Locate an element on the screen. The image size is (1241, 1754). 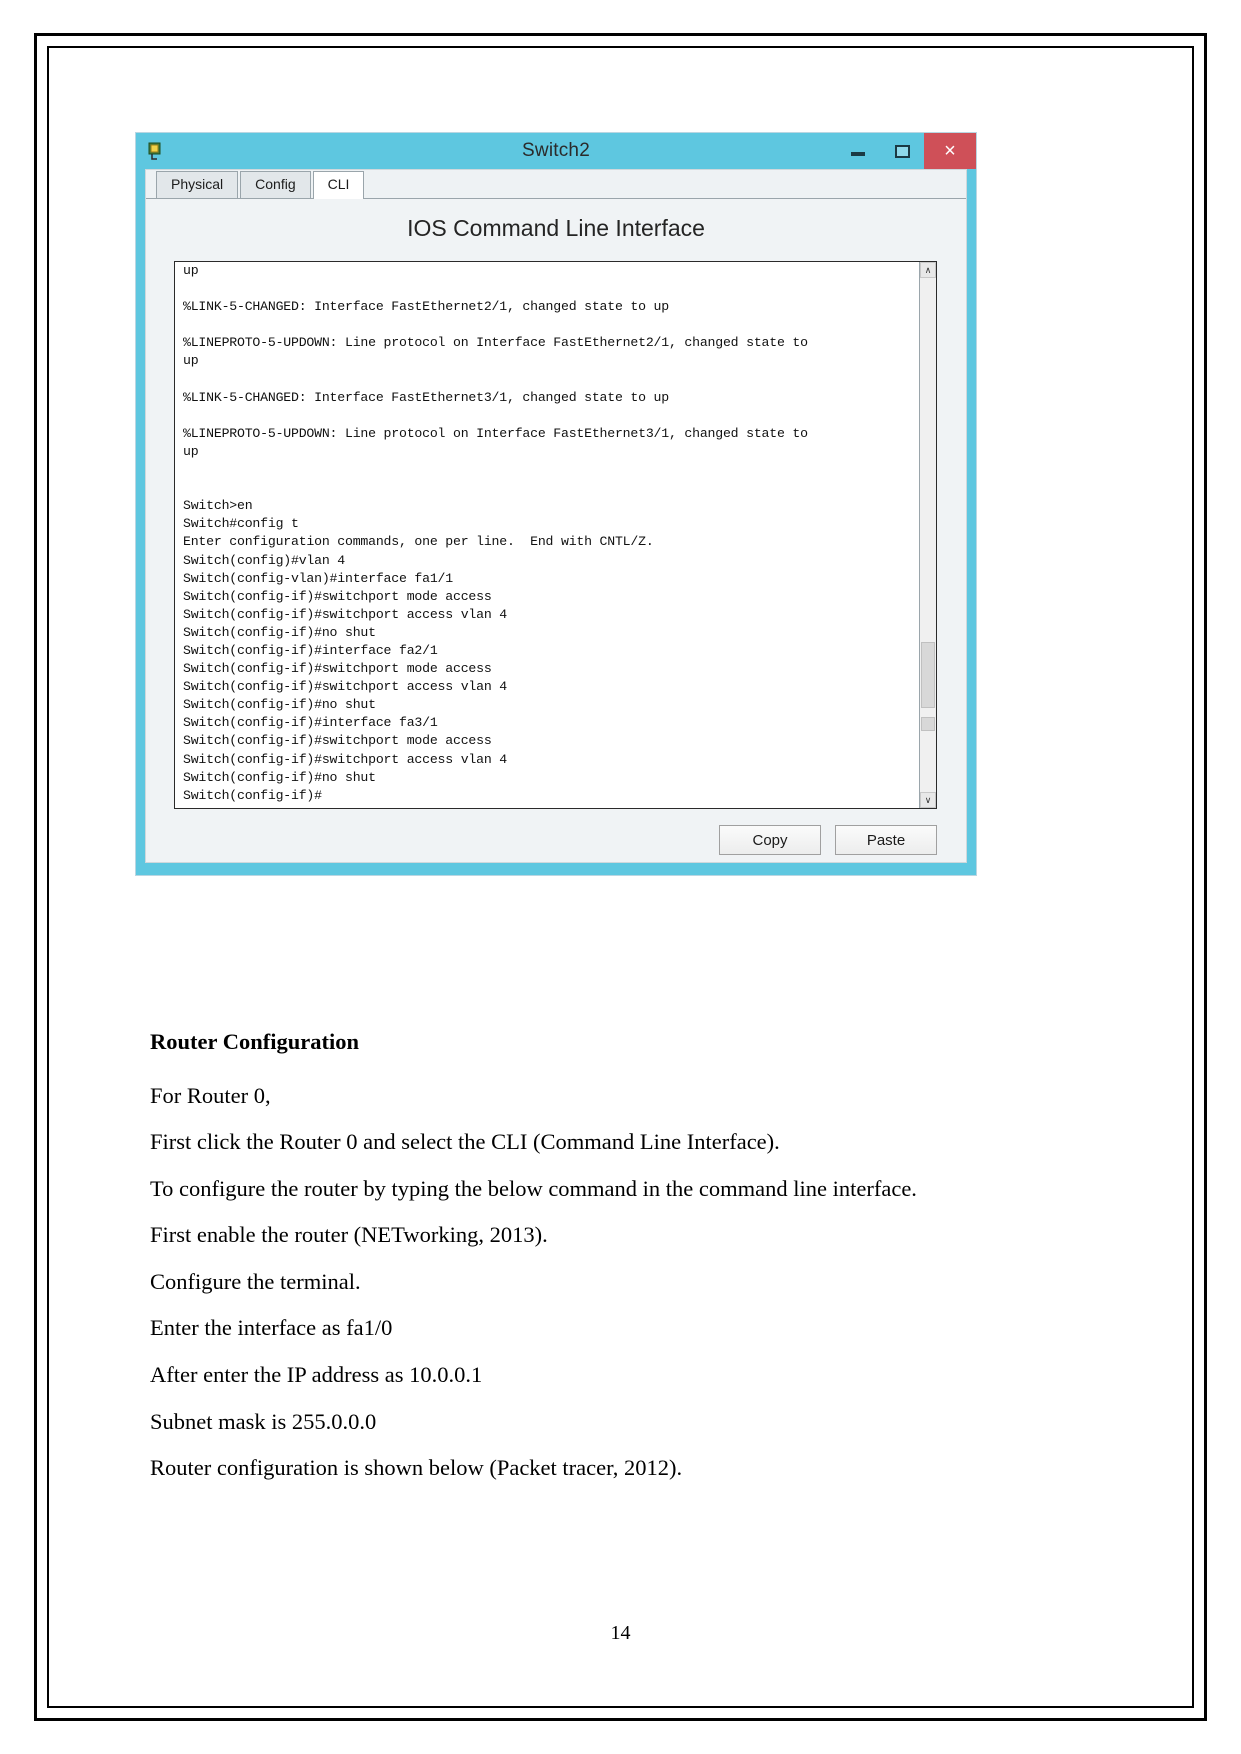
paste-button: Paste is located at coordinates (886, 840).